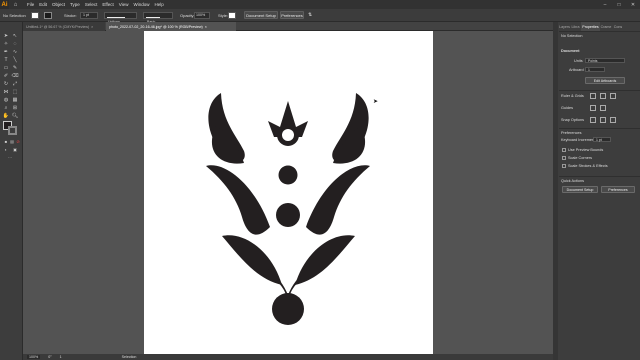 This screenshot has height=360, width=640. What do you see at coordinates (6, 75) in the screenshot?
I see `shaper-tool-icon: ✐` at bounding box center [6, 75].